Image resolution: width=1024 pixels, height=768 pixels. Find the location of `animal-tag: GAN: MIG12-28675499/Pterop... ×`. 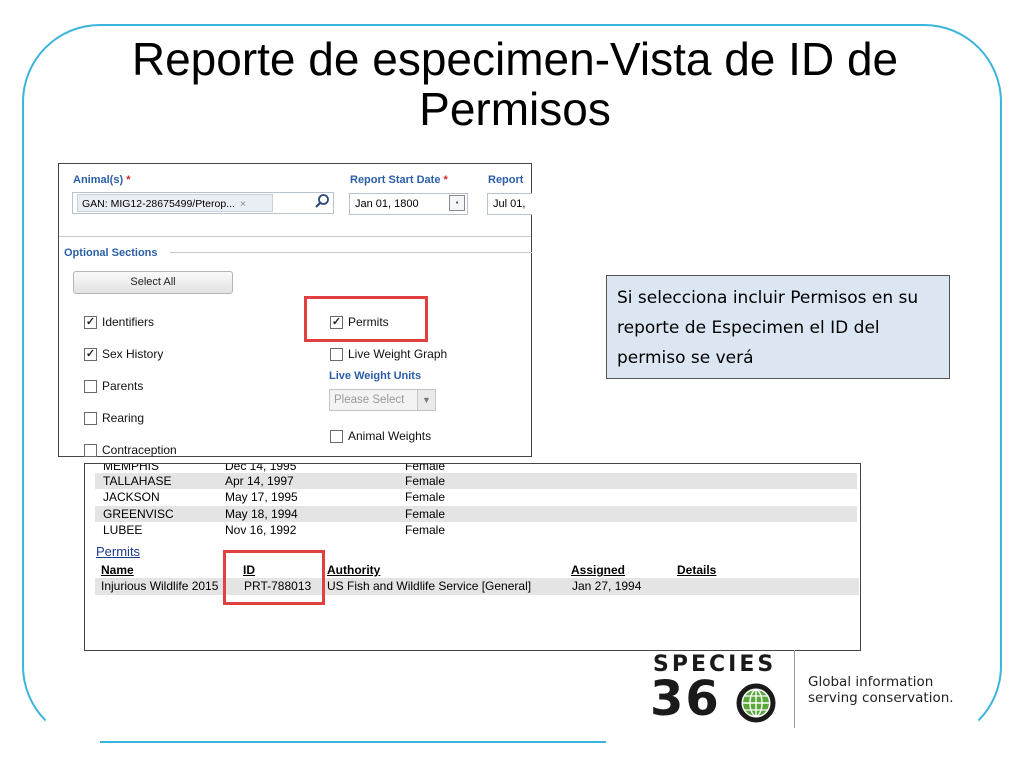

animal-tag: GAN: MIG12-28675499/Pterop... × is located at coordinates (175, 203).